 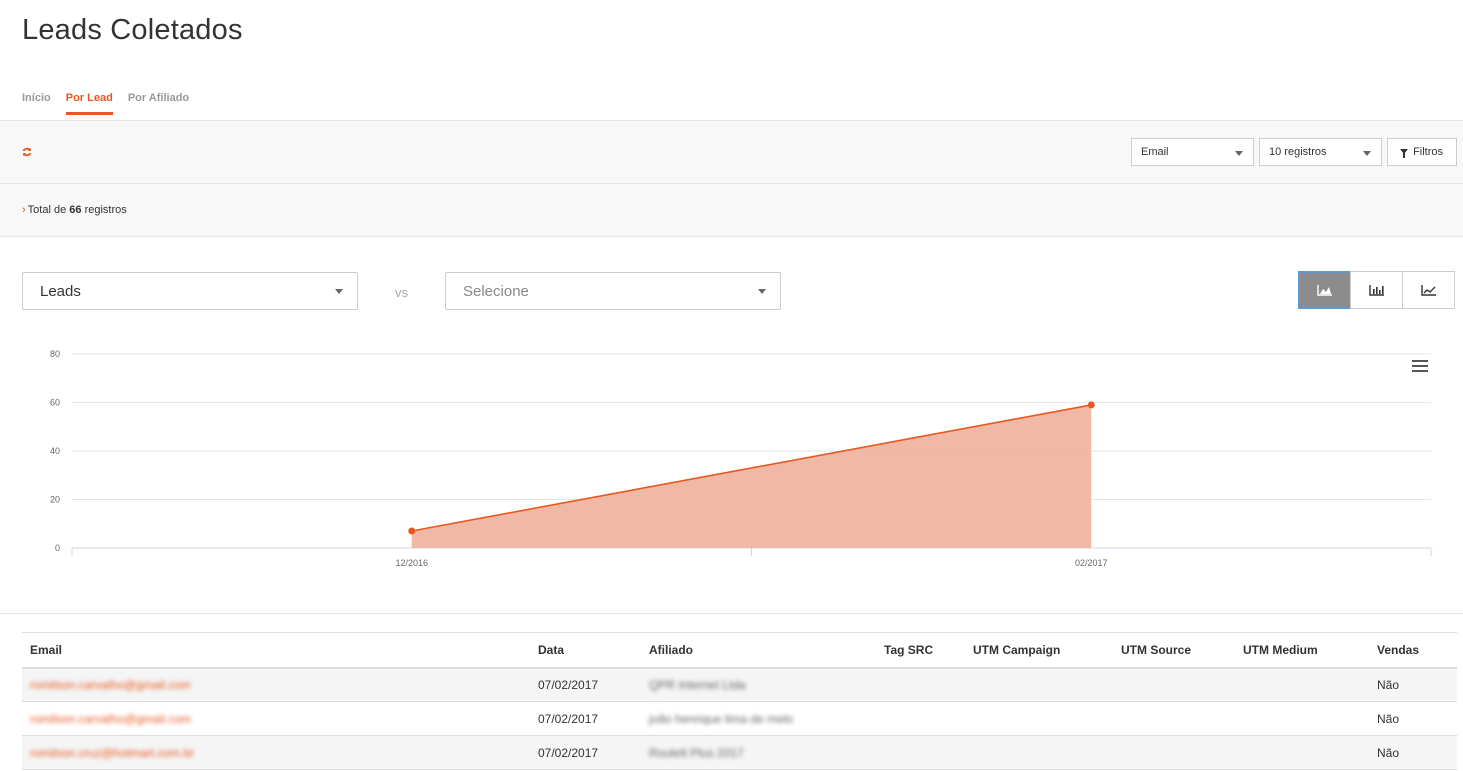 What do you see at coordinates (105, 210) in the screenshot?
I see `summary-suffix: registros` at bounding box center [105, 210].